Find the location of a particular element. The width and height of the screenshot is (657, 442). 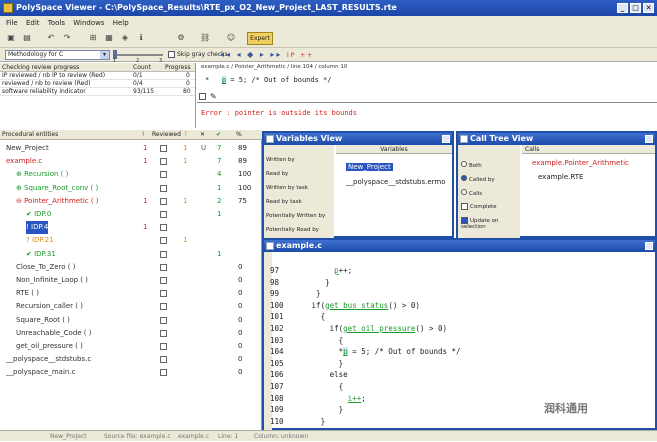

maximize-button: □ is located at coordinates (635, 8).